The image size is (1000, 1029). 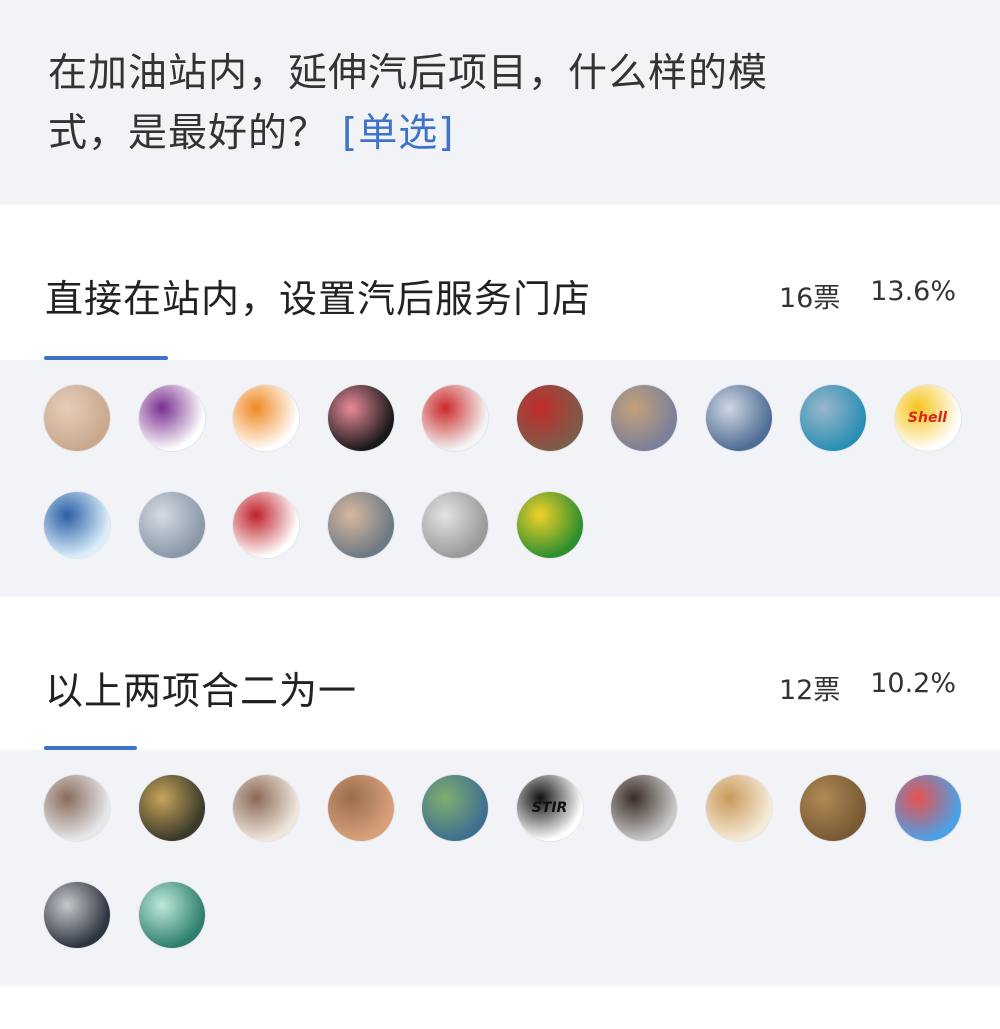 What do you see at coordinates (644, 808) in the screenshot?
I see `man-glasses-avatar` at bounding box center [644, 808].